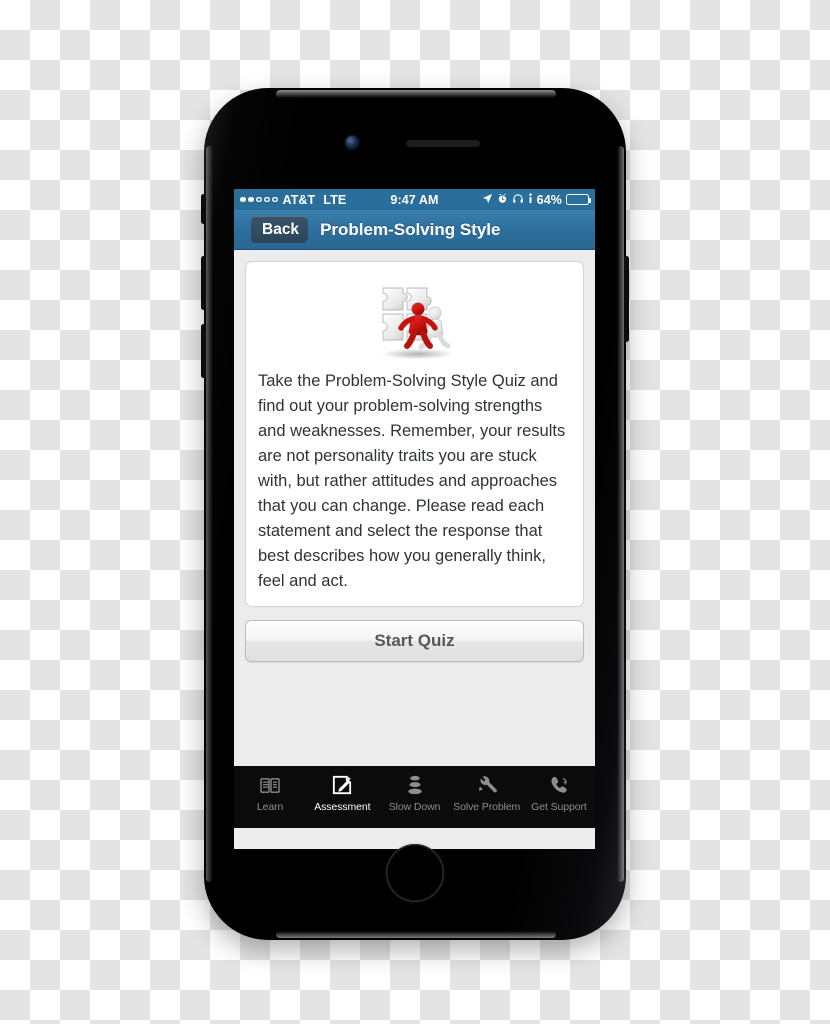  I want to click on power-button, so click(626, 299).